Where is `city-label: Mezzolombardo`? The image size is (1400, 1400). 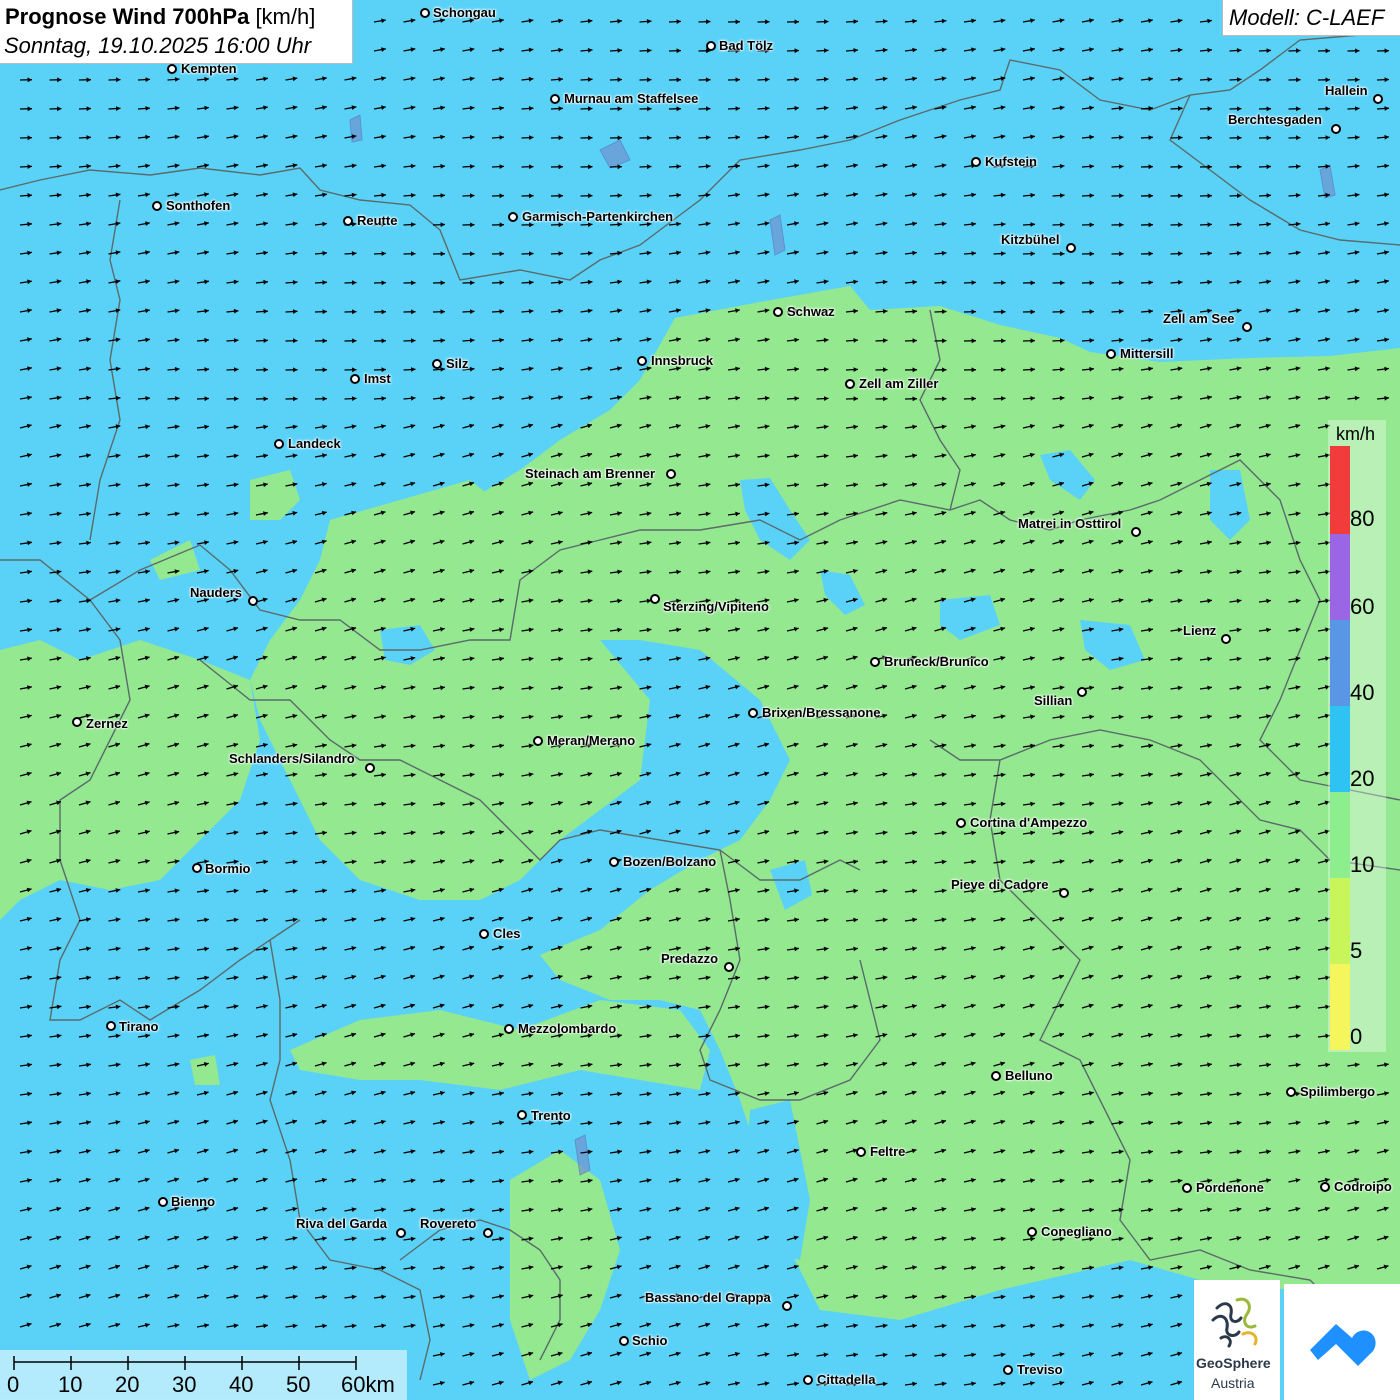 city-label: Mezzolombardo is located at coordinates (567, 1028).